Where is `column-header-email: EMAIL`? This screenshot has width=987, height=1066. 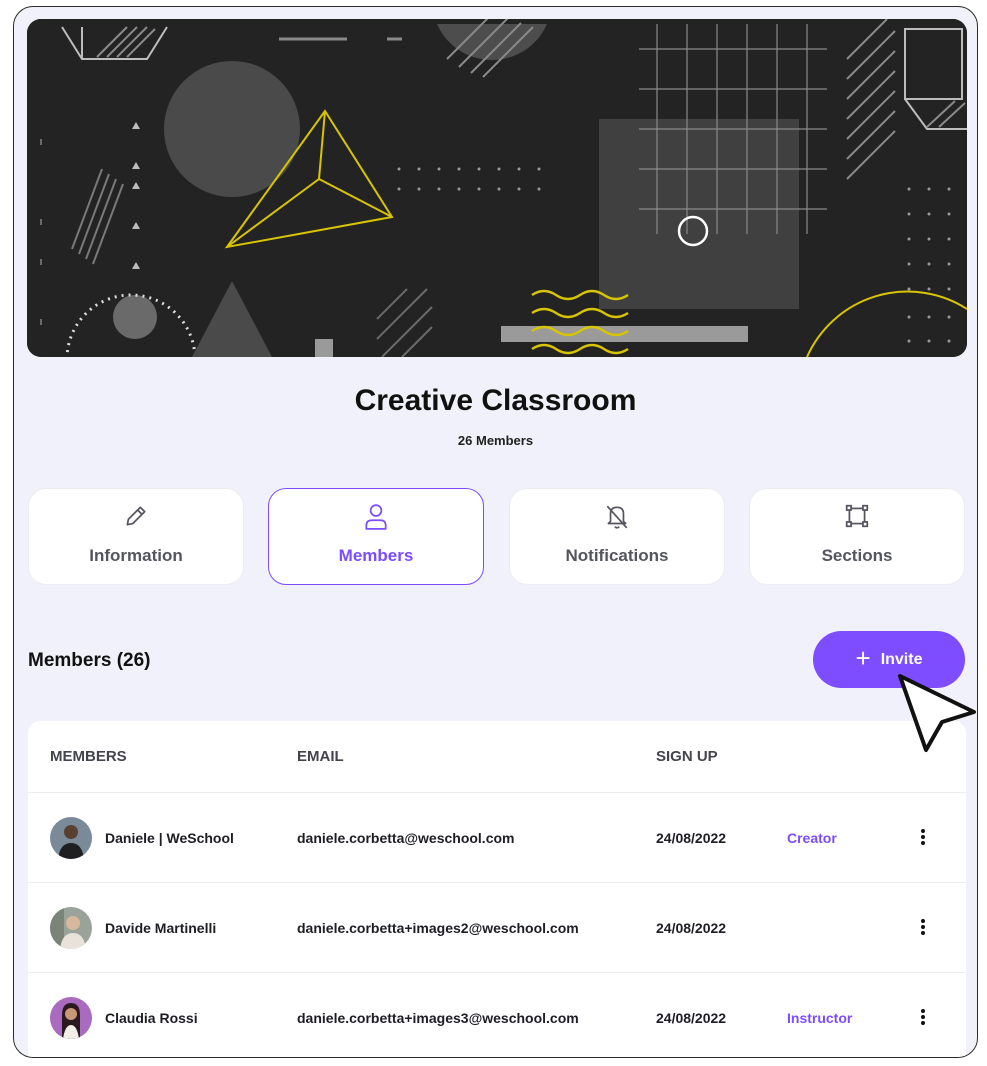
column-header-email: EMAIL is located at coordinates (320, 756).